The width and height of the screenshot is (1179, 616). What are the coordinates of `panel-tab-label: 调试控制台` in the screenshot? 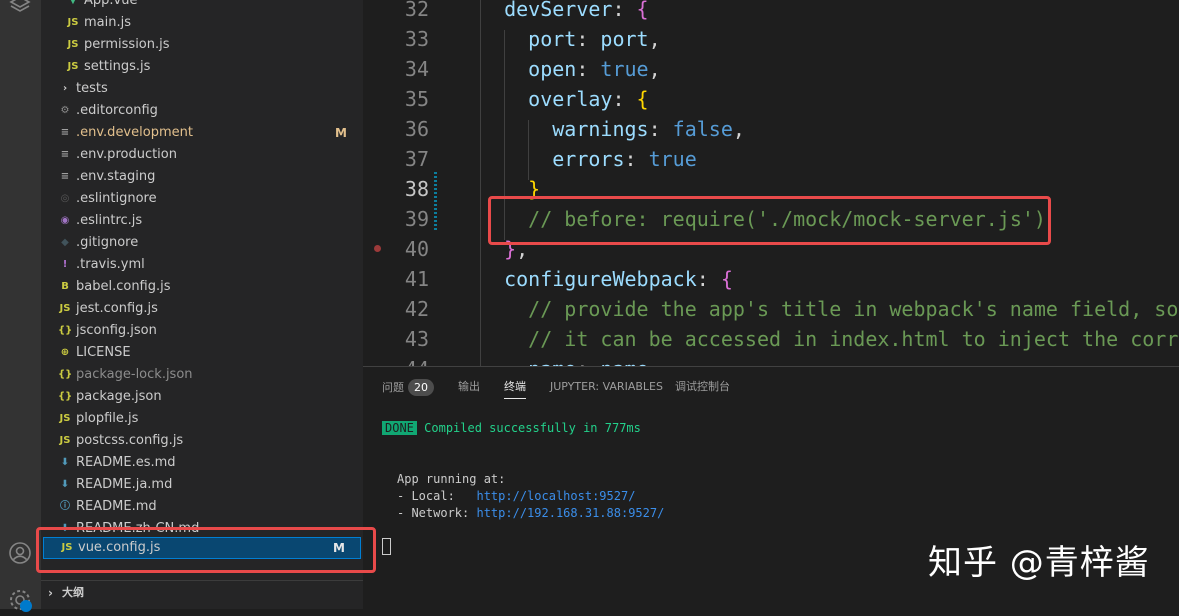 It's located at (702, 386).